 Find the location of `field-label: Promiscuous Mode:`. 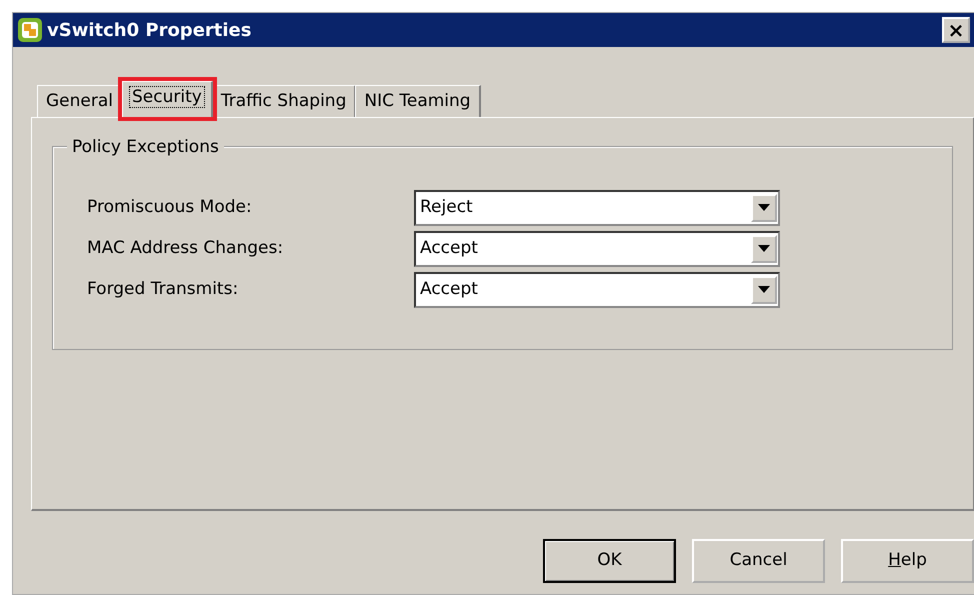

field-label: Promiscuous Mode: is located at coordinates (170, 207).